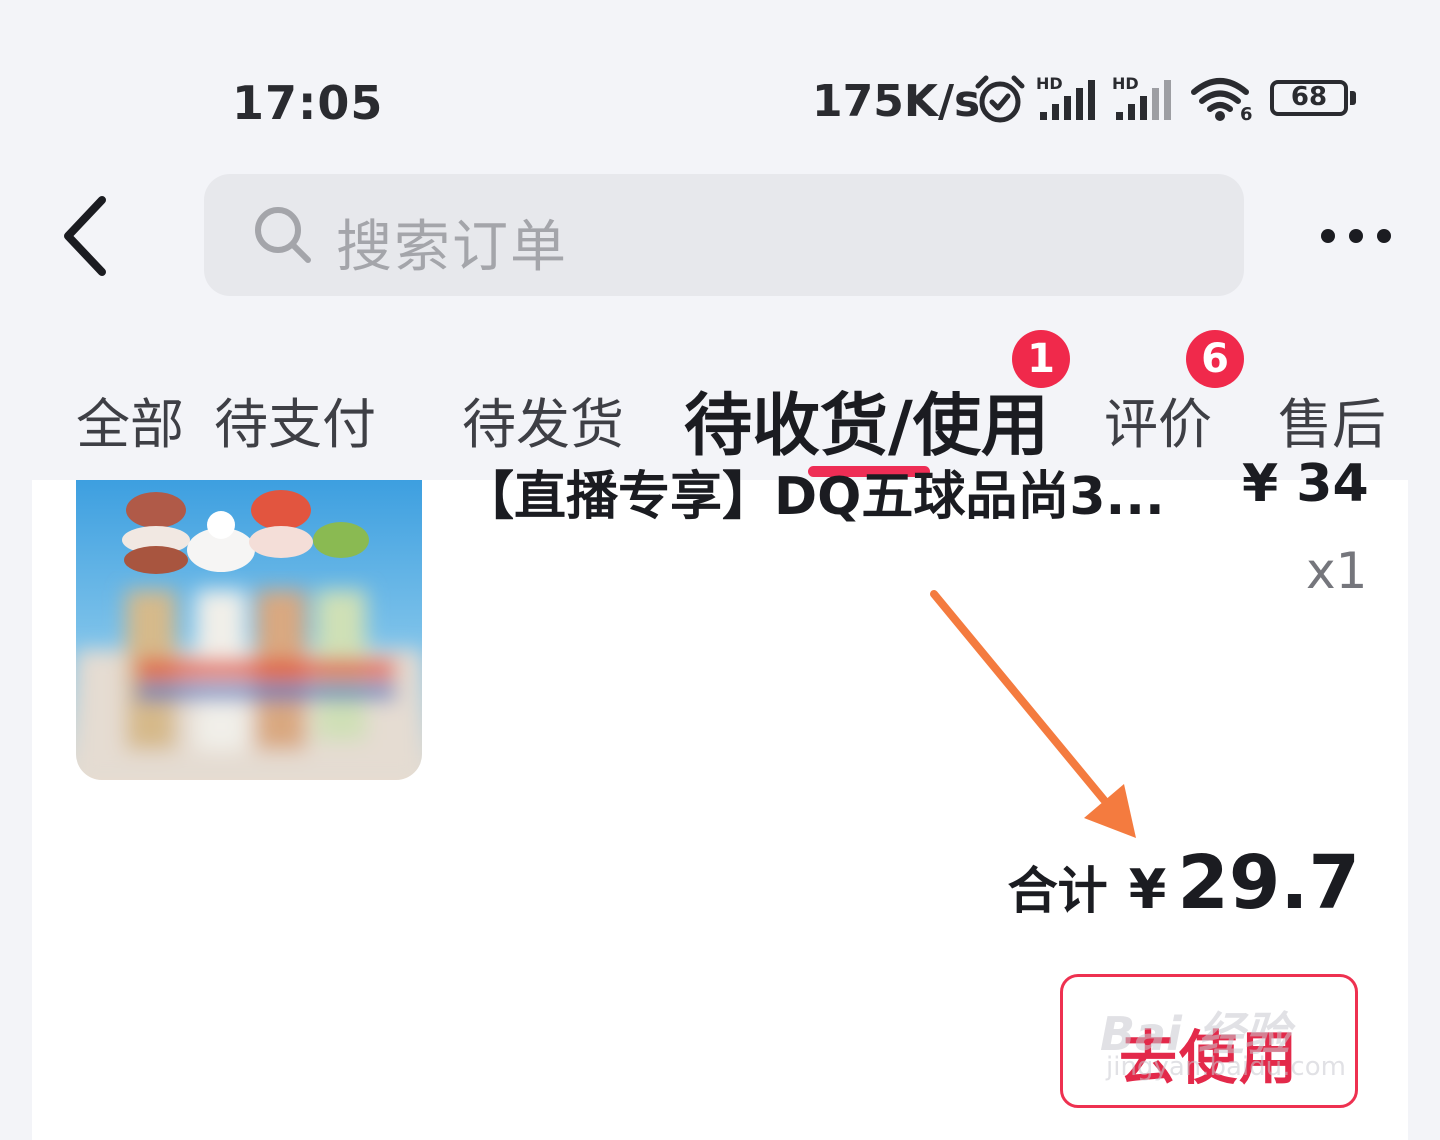  What do you see at coordinates (1337, 571) in the screenshot?
I see `product-quantity: x1` at bounding box center [1337, 571].